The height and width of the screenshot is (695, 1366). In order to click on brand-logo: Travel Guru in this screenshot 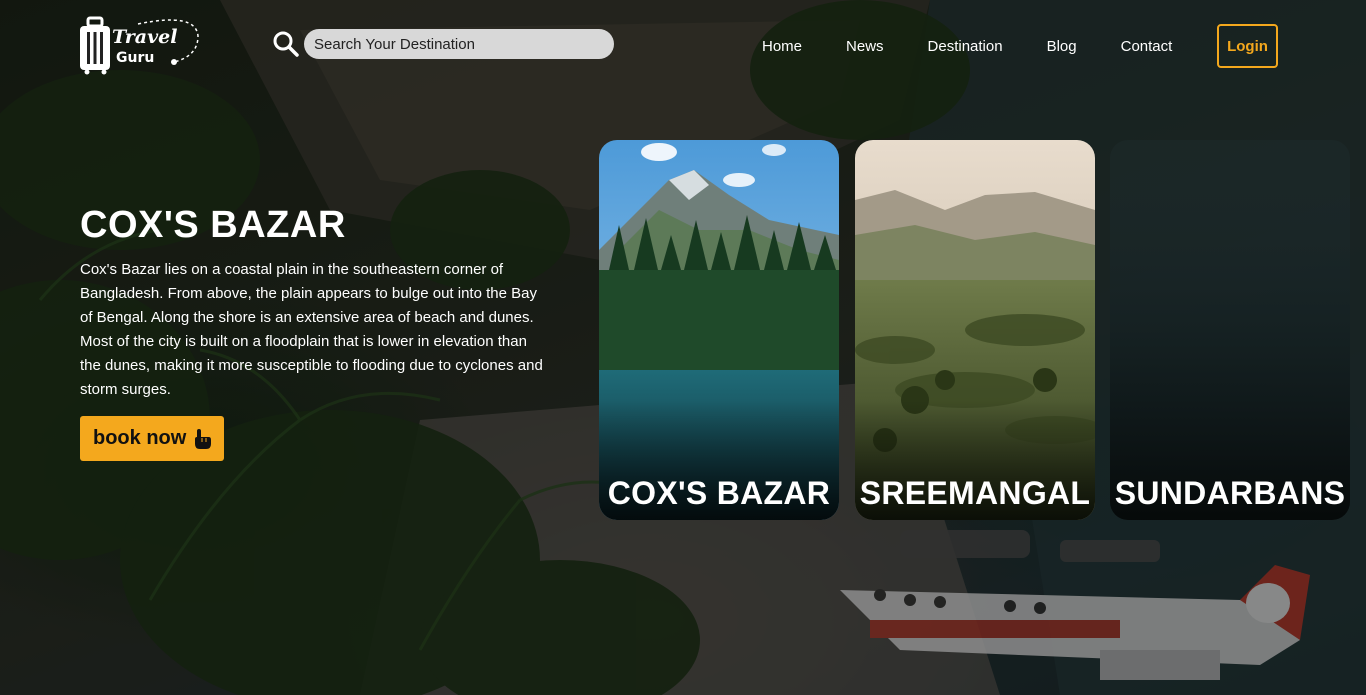, I will do `click(140, 46)`.